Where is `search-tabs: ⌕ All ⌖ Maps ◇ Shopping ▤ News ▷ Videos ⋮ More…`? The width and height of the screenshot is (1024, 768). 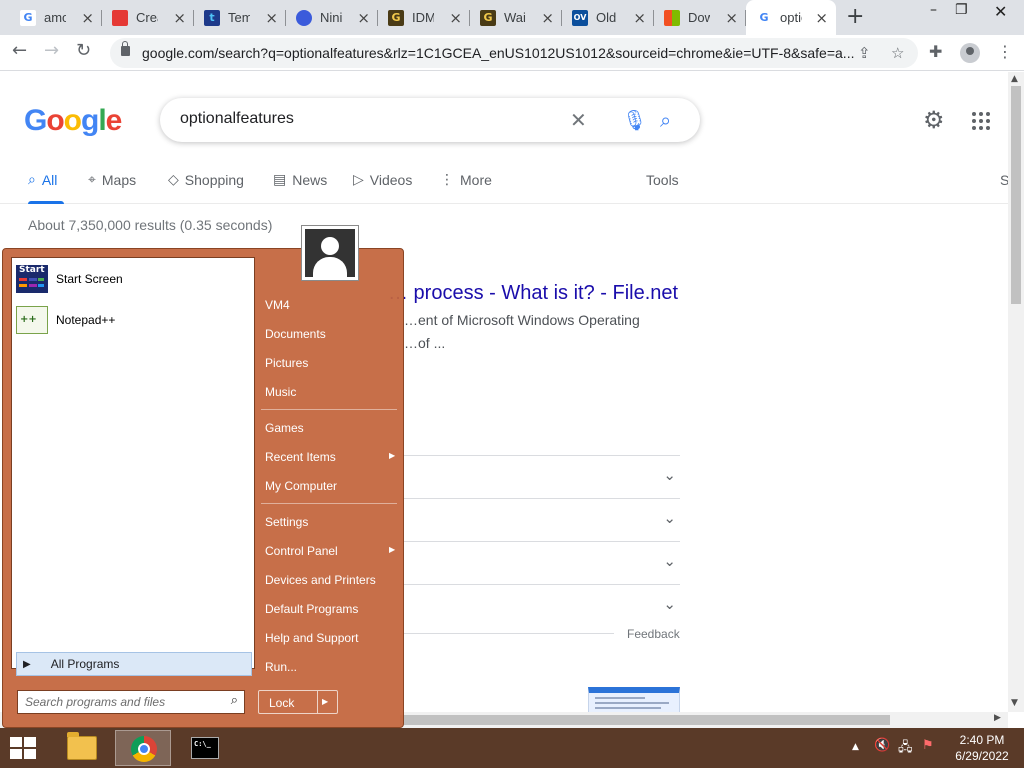 search-tabs: ⌕ All ⌖ Maps ◇ Shopping ▤ News ▷ Videos ⋮ More… is located at coordinates (505, 186).